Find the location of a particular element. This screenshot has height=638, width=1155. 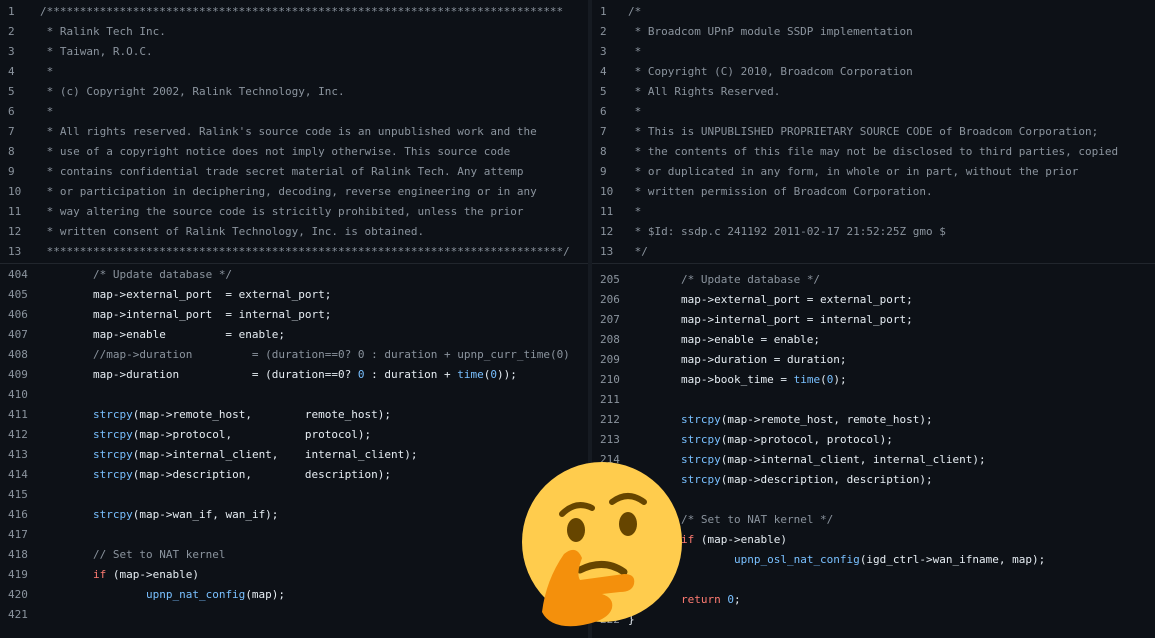

line-number: 9 is located at coordinates (11, 171).